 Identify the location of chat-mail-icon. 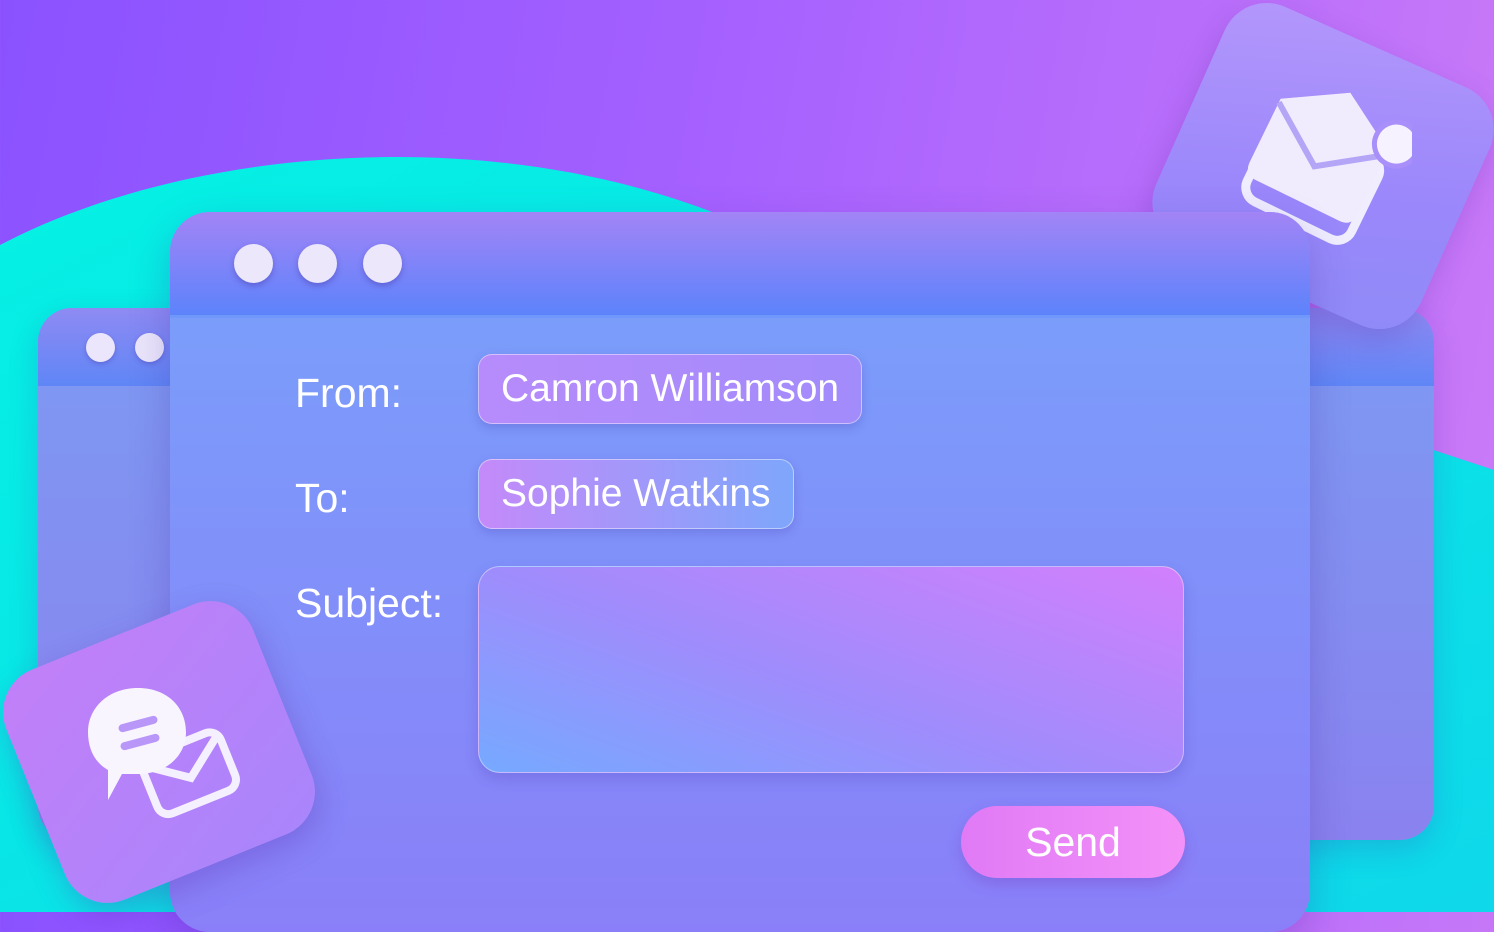
(164, 753).